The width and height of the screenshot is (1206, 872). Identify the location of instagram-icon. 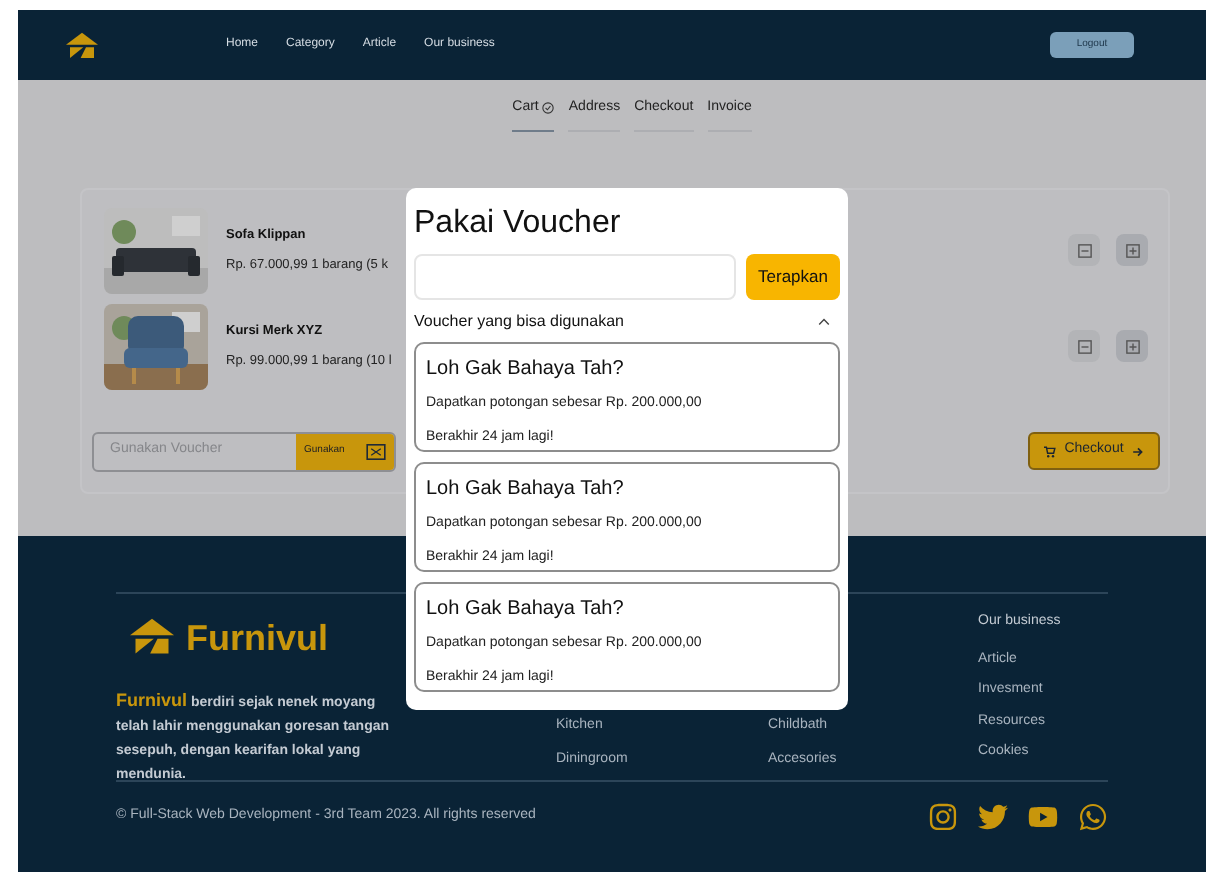
(943, 817).